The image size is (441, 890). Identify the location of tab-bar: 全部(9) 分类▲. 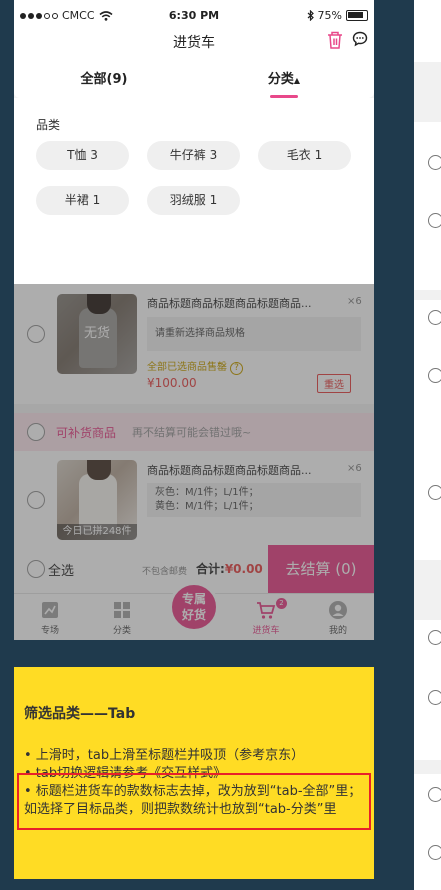
(194, 76).